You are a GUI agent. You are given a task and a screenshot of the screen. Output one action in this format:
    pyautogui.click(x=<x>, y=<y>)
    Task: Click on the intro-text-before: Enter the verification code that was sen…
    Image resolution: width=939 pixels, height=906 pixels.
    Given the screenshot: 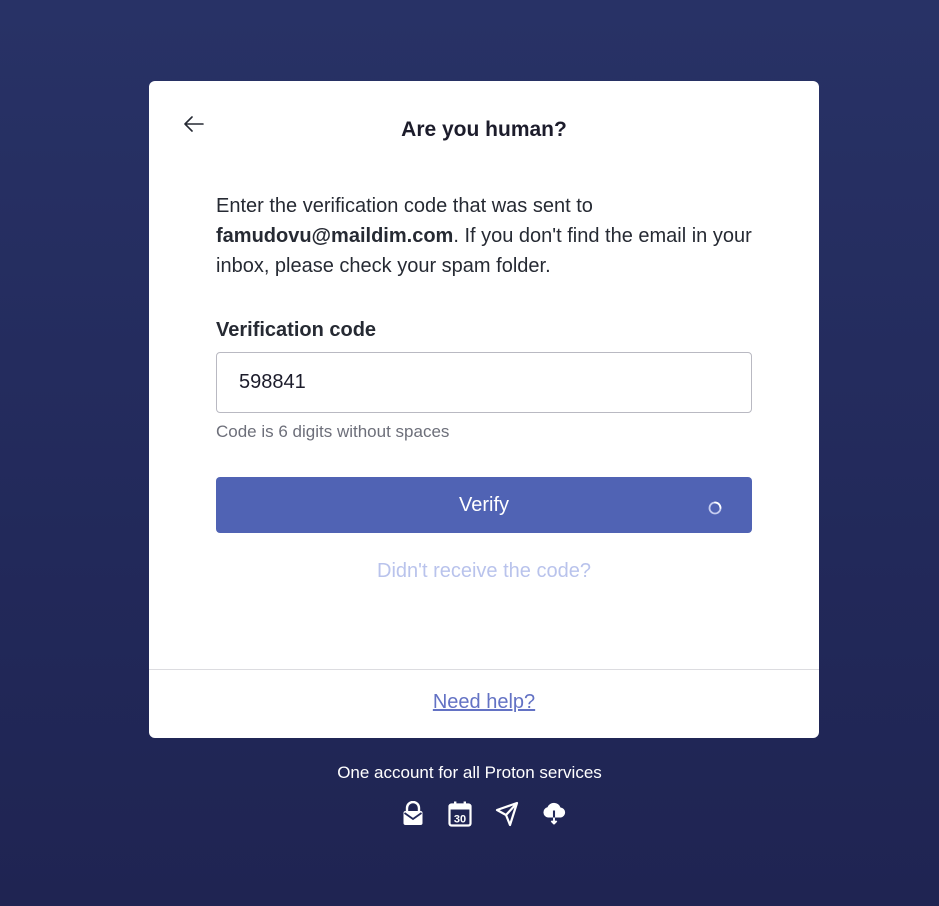 What is the action you would take?
    pyautogui.click(x=404, y=206)
    